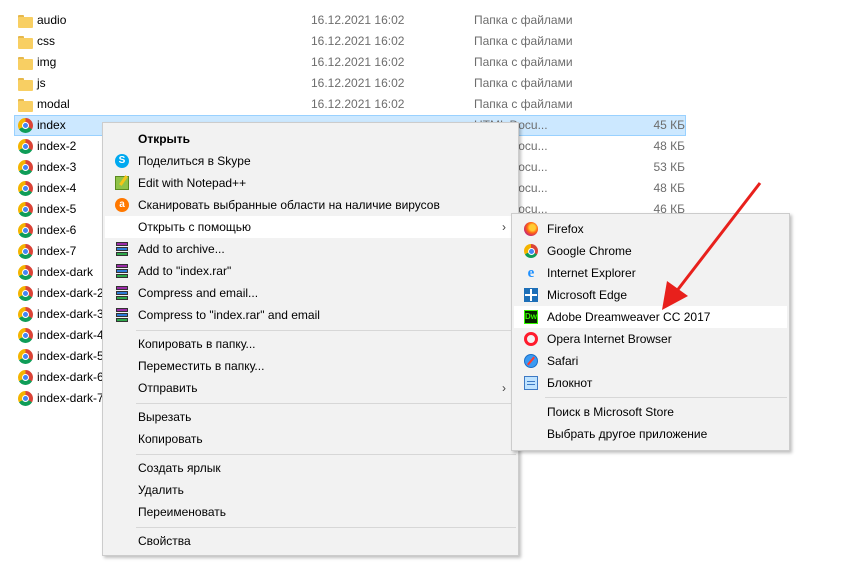  What do you see at coordinates (57, 251) in the screenshot?
I see `file-name: index-7` at bounding box center [57, 251].